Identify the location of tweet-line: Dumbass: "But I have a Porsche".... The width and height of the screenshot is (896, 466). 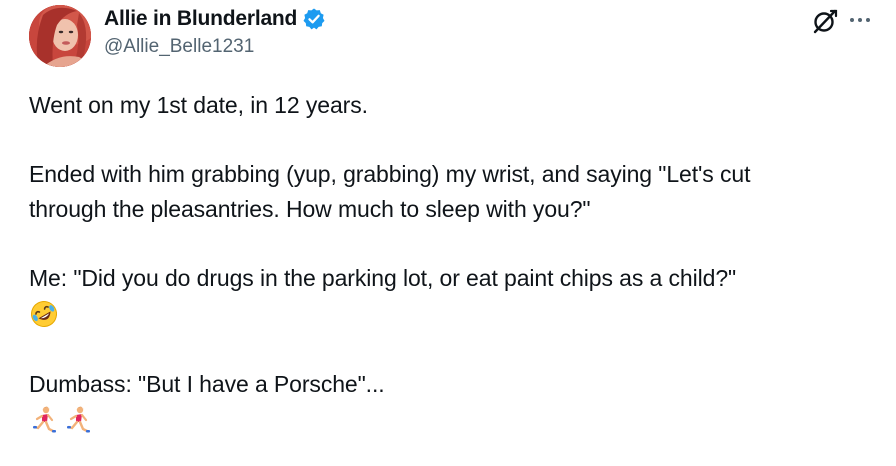
(207, 383).